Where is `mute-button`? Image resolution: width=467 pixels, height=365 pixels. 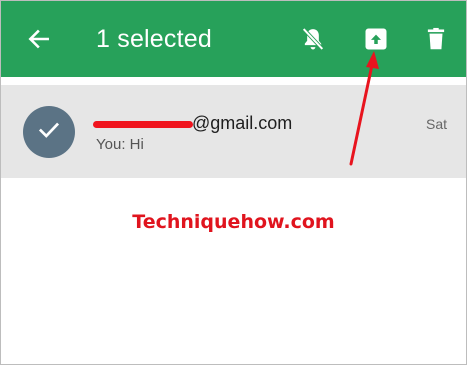 mute-button is located at coordinates (313, 39).